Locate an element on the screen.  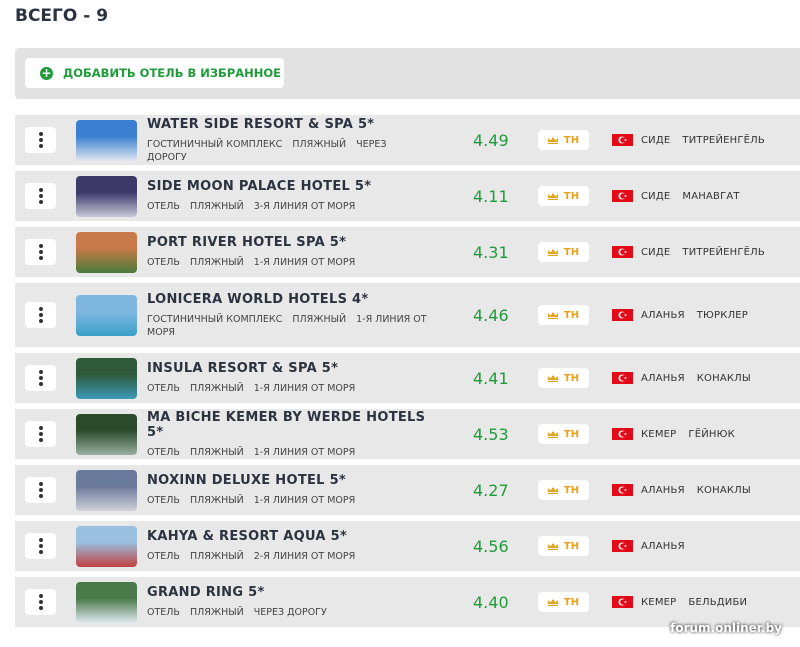
hotel-location: КЕМЕР БЕЛЬДИБИ is located at coordinates (700, 602).